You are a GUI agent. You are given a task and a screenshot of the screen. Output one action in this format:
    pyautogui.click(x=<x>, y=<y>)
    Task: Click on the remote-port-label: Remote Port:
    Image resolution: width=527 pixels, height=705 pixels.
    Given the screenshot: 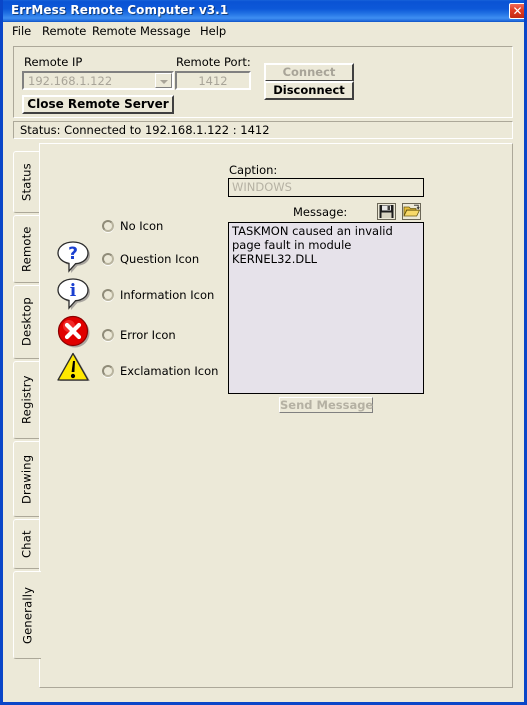 What is the action you would take?
    pyautogui.click(x=213, y=62)
    